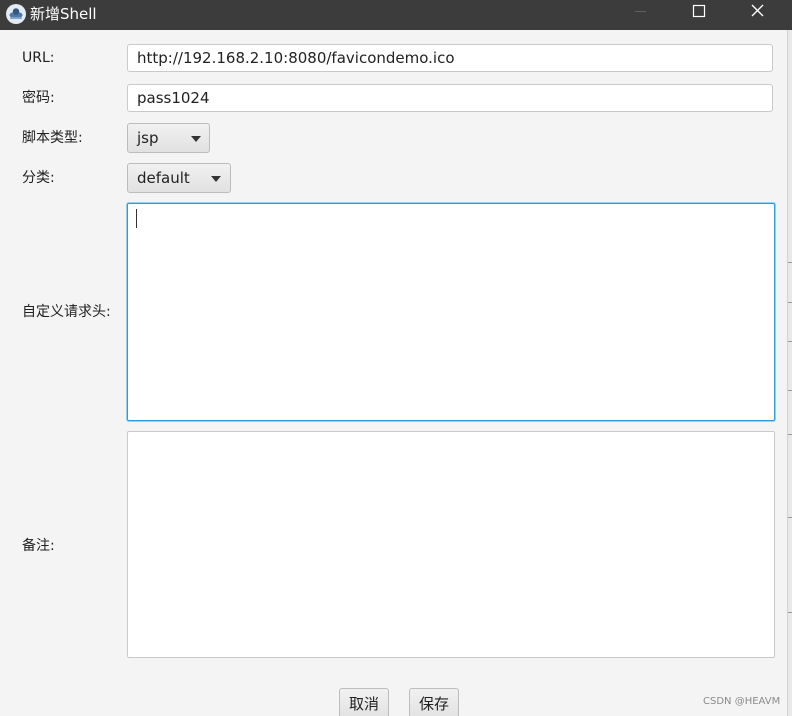 This screenshot has width=792, height=716. Describe the element at coordinates (66, 312) in the screenshot. I see `custom-headers-label: 自定义请求头:` at that location.